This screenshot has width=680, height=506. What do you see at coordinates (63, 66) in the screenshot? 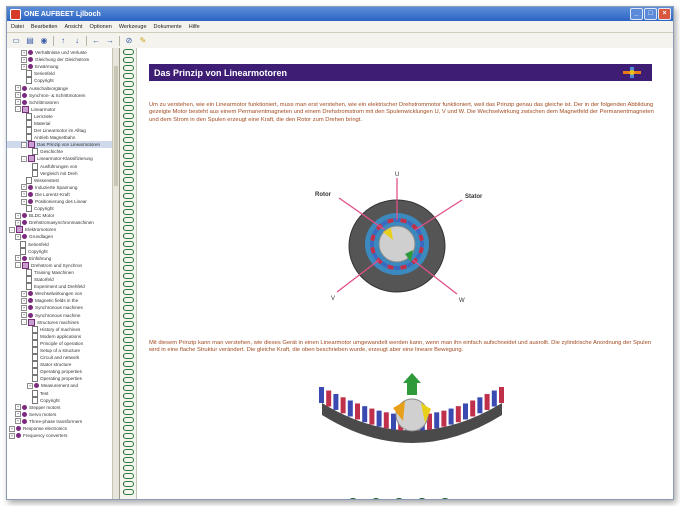
I see `tree-item: + Erwärmung` at bounding box center [63, 66].